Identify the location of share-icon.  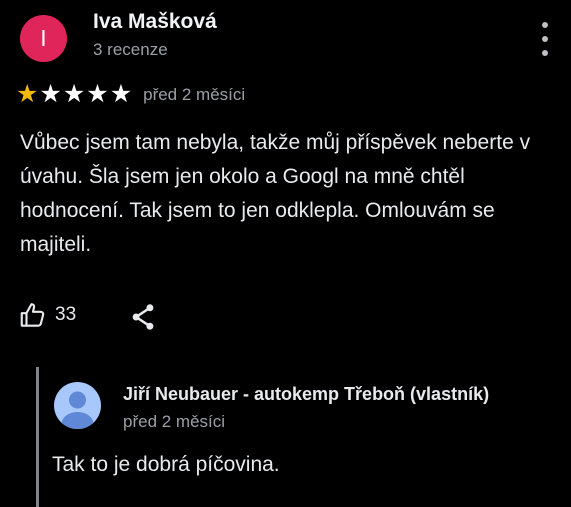
(143, 317).